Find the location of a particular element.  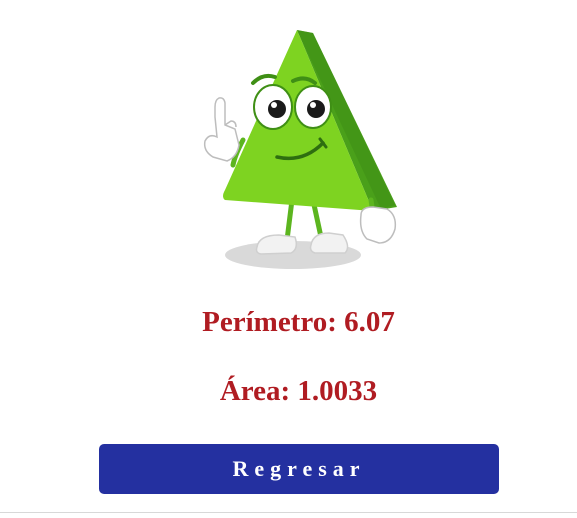

area-label: Área: is located at coordinates (255, 391).